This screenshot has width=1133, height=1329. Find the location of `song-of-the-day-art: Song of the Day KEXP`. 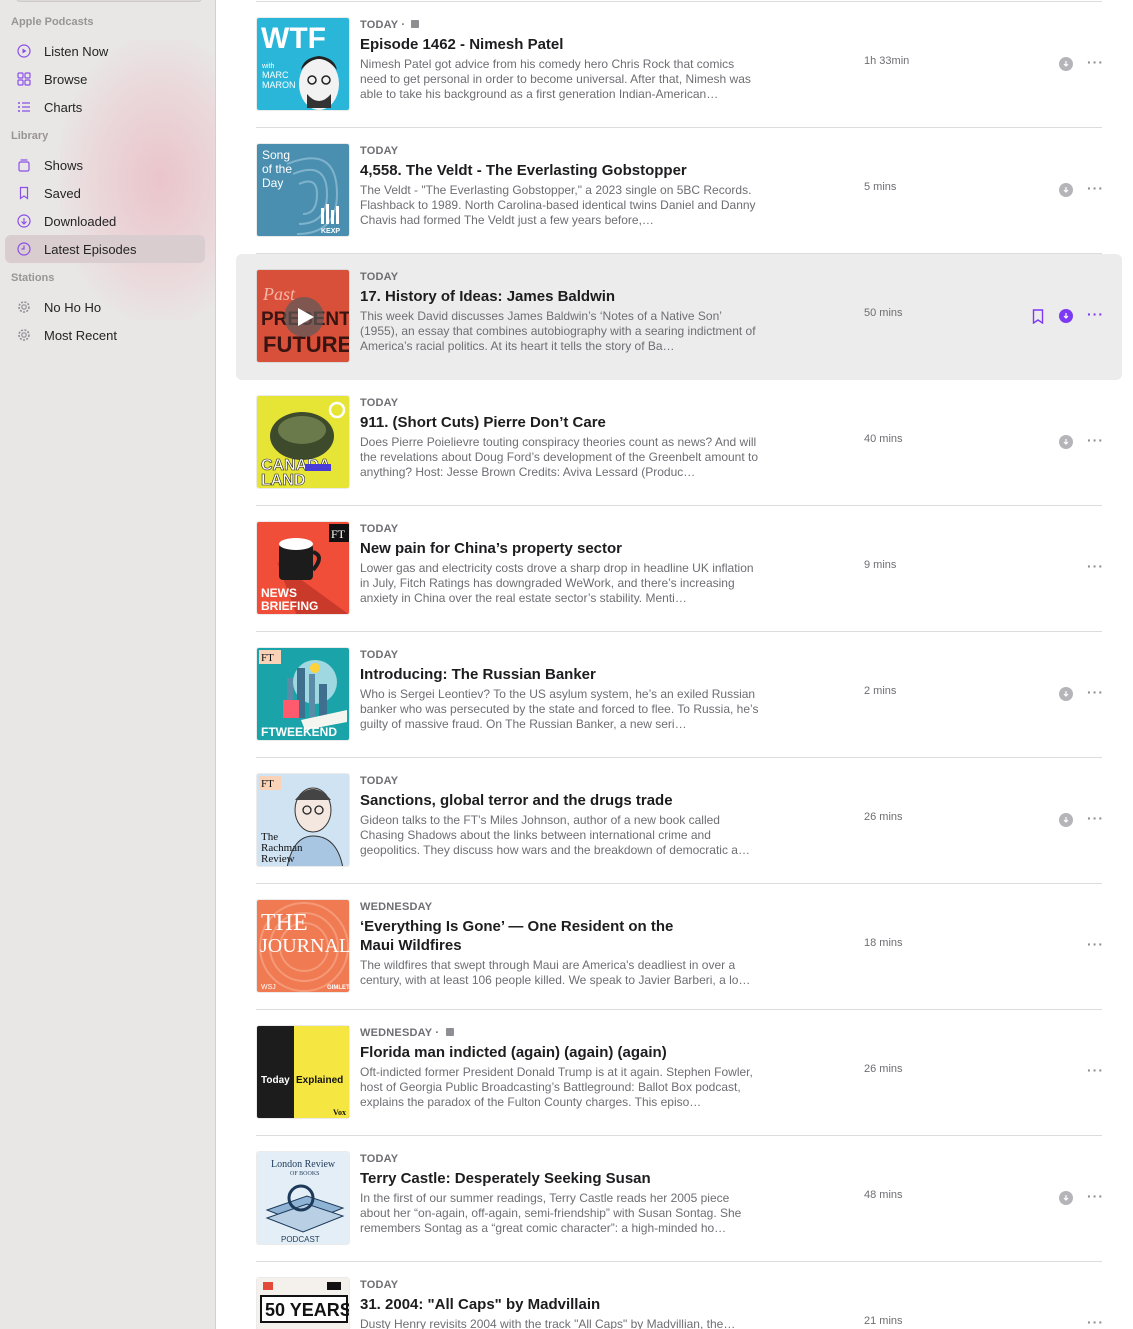

song-of-the-day-art: Song of the Day KEXP is located at coordinates (303, 190).